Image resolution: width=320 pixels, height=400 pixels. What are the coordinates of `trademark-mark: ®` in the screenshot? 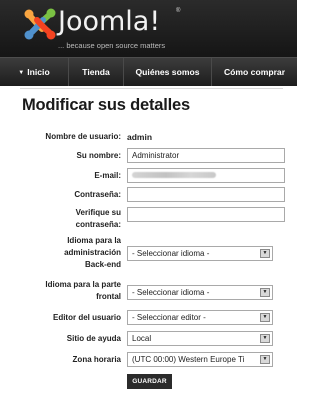 It's located at (178, 11).